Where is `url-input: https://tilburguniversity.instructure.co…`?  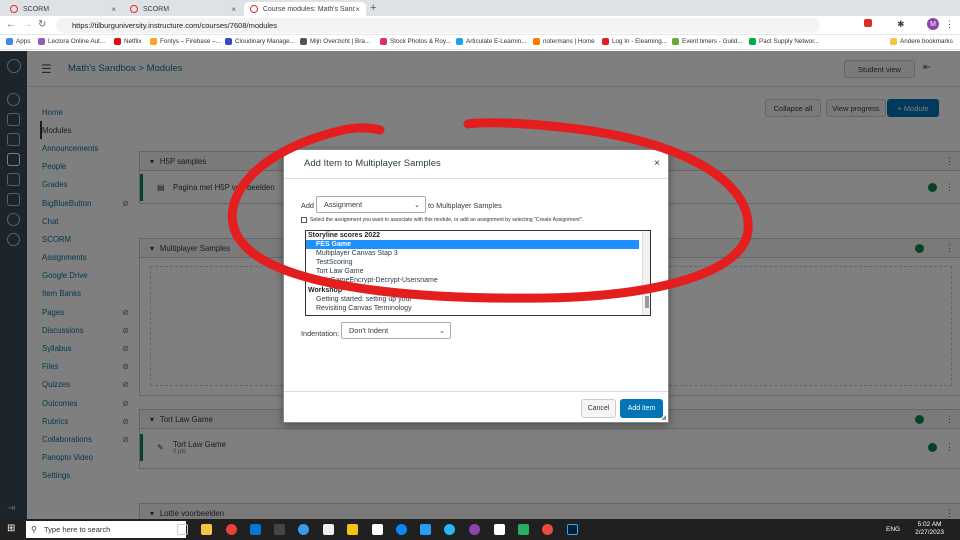
url-input: https://tilburguniversity.instructure.co… is located at coordinates (438, 25).